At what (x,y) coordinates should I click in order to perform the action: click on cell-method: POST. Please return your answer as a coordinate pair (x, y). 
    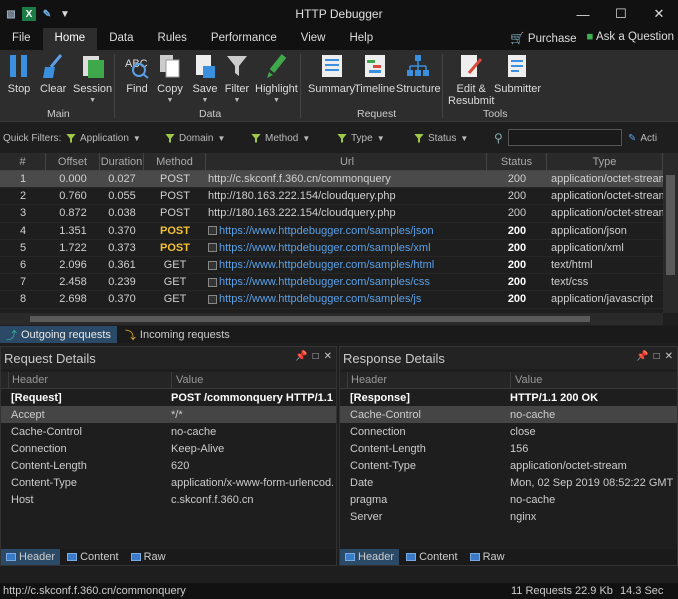
    Looking at the image, I should click on (175, 247).